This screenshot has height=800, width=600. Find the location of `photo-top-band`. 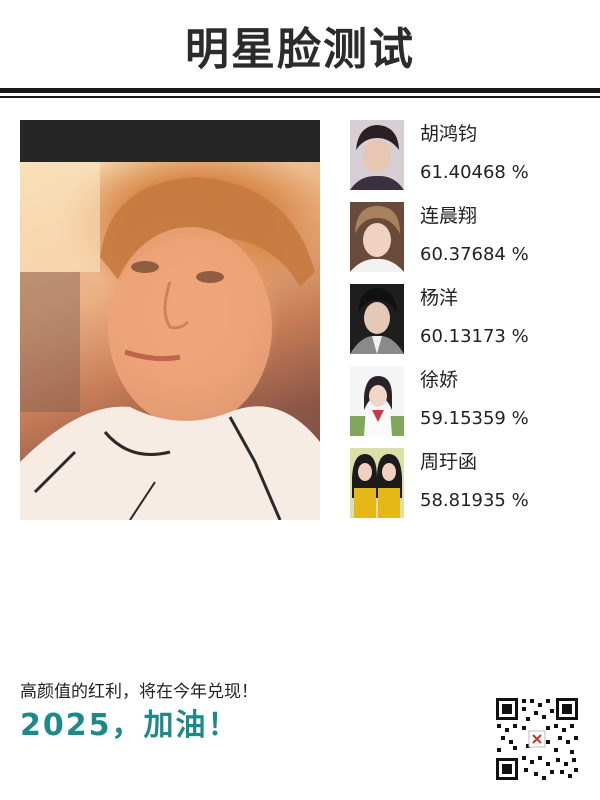

photo-top-band is located at coordinates (170, 141).